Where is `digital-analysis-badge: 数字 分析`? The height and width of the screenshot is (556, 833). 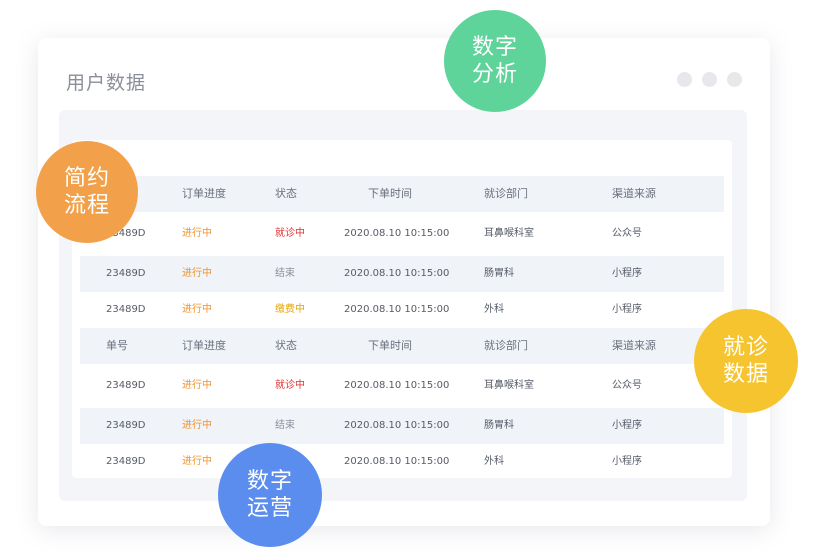
digital-analysis-badge: 数字 分析 is located at coordinates (495, 61).